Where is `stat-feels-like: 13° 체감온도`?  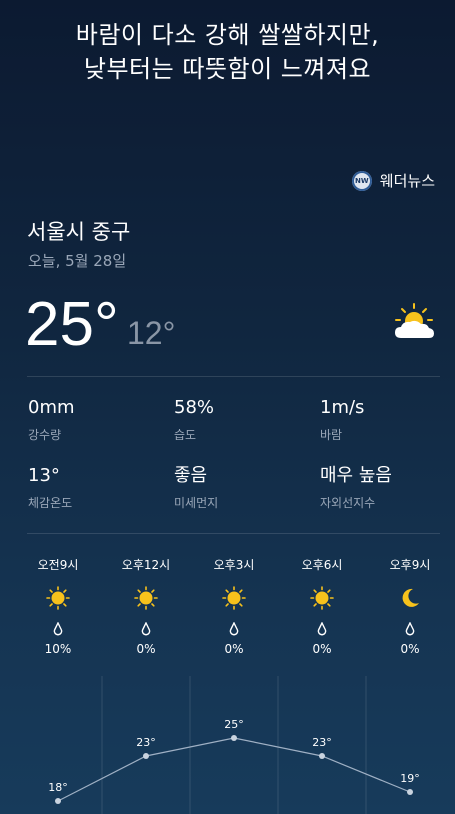
stat-feels-like: 13° 체감온도 is located at coordinates (98, 488).